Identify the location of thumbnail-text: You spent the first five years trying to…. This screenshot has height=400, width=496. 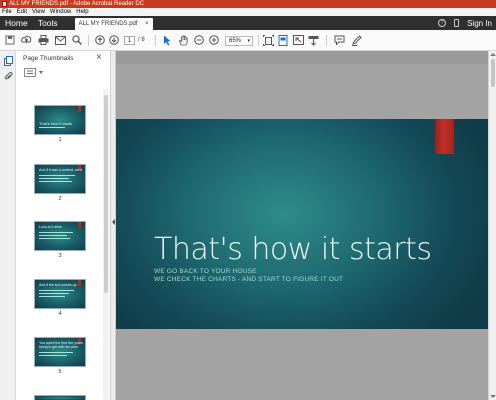
(61, 345).